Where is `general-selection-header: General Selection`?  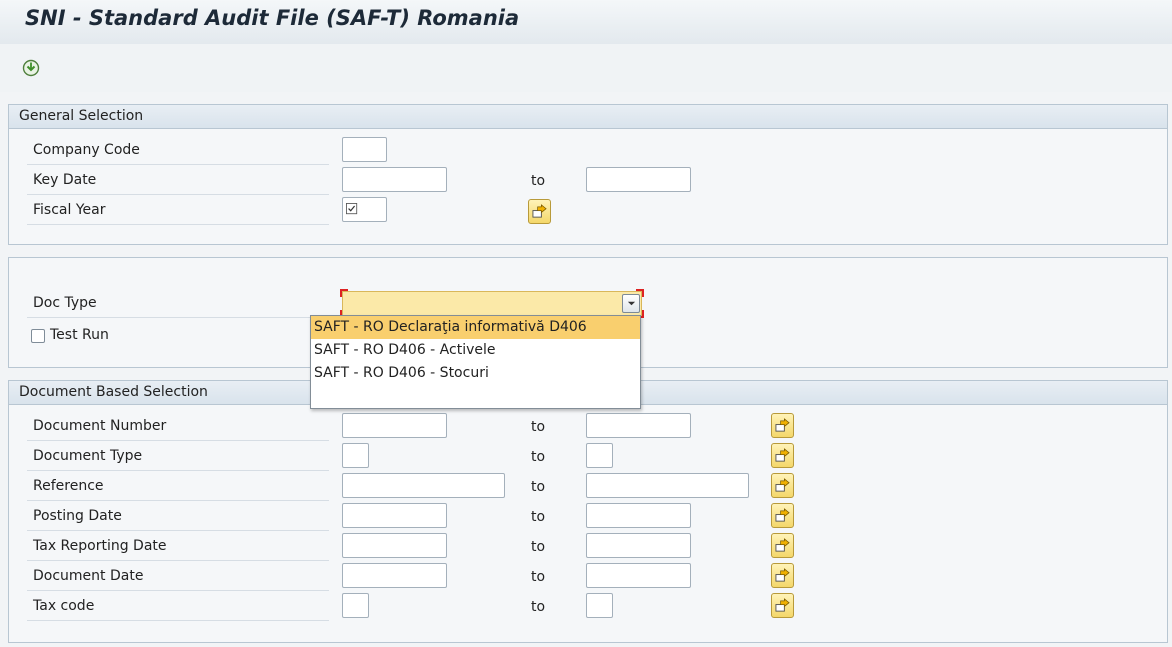
general-selection-header: General Selection is located at coordinates (588, 117).